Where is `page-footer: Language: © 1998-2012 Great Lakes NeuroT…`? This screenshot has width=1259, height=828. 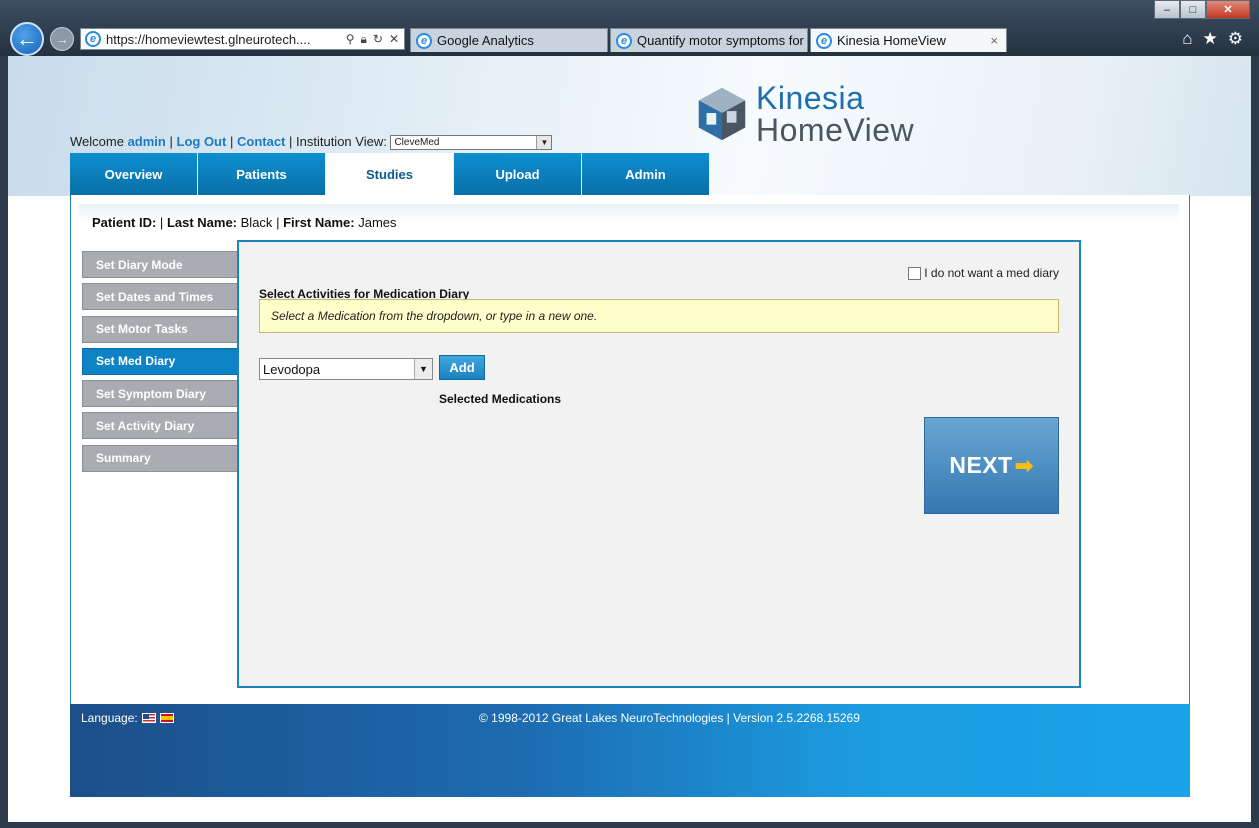 page-footer: Language: © 1998-2012 Great Lakes NeuroT… is located at coordinates (630, 750).